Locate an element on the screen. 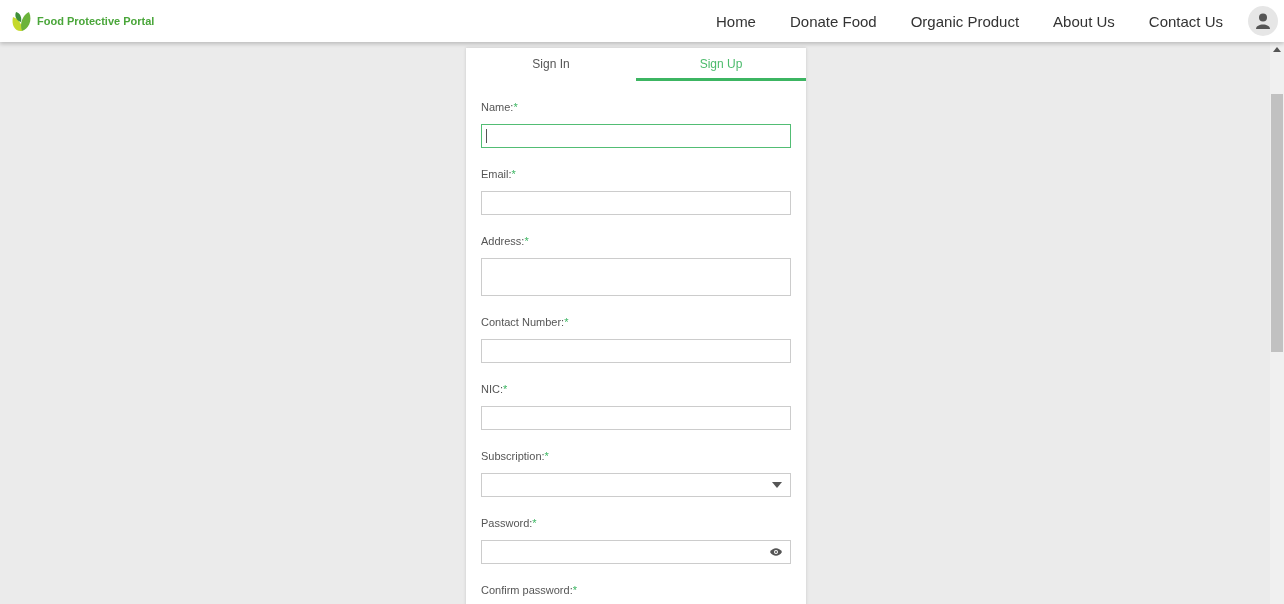 The height and width of the screenshot is (604, 1284). password-input is located at coordinates (636, 552).